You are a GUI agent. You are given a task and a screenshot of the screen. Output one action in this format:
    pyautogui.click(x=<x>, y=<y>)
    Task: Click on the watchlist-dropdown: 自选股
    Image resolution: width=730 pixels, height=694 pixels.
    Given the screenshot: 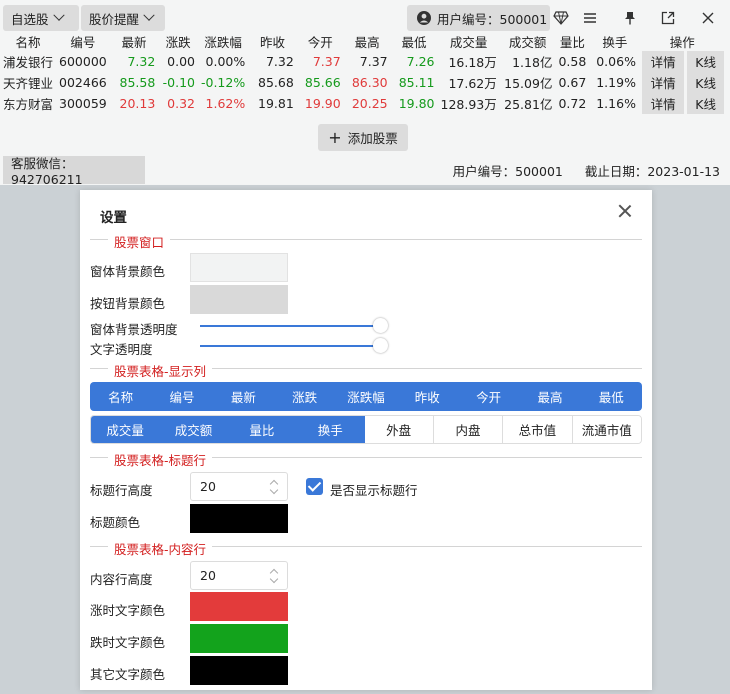 What is the action you would take?
    pyautogui.click(x=41, y=18)
    